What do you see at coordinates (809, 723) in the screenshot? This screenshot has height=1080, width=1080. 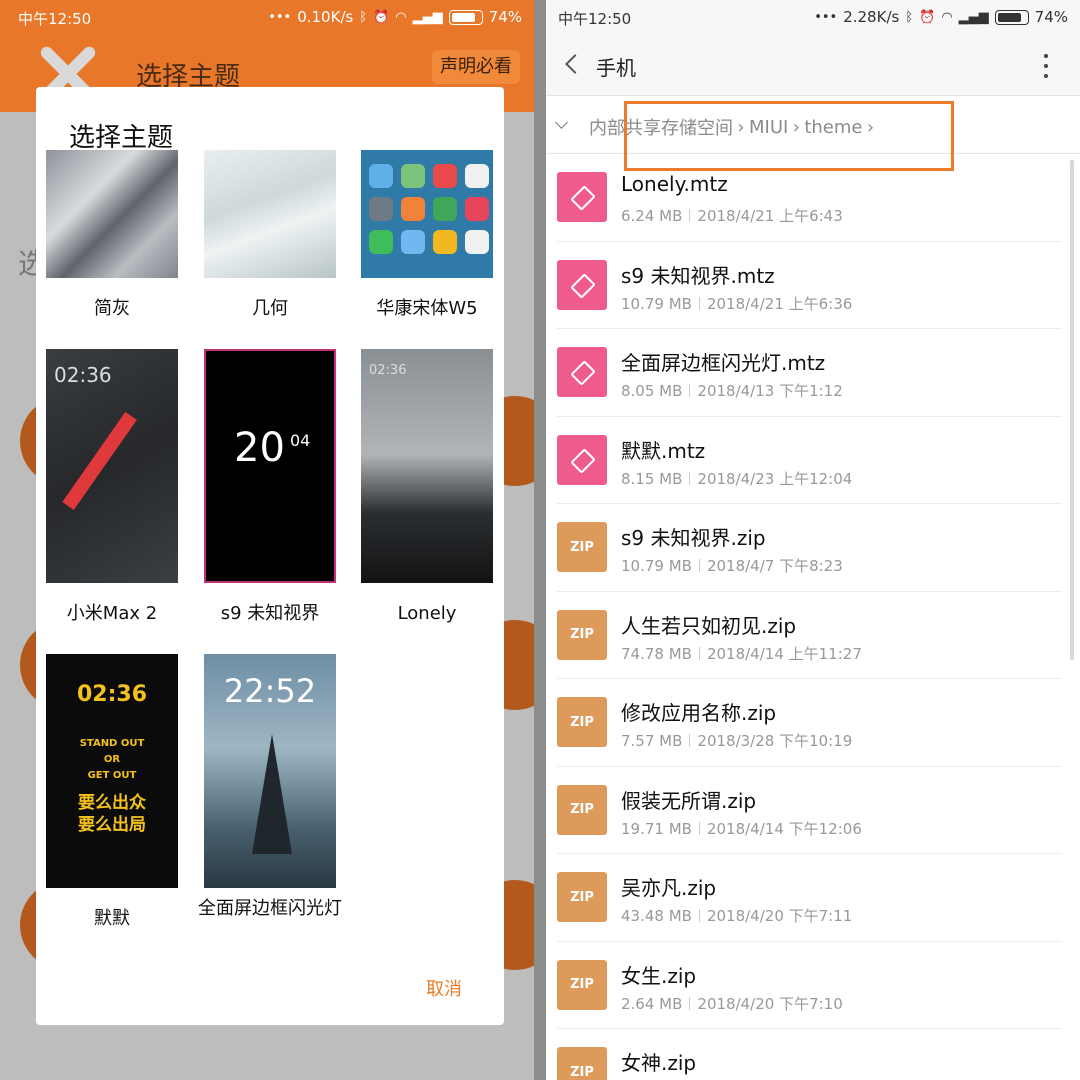 I see `file-row: ZIP 修改应用名称.zip 7.57 MB 2018/3/28 下午10:19` at bounding box center [809, 723].